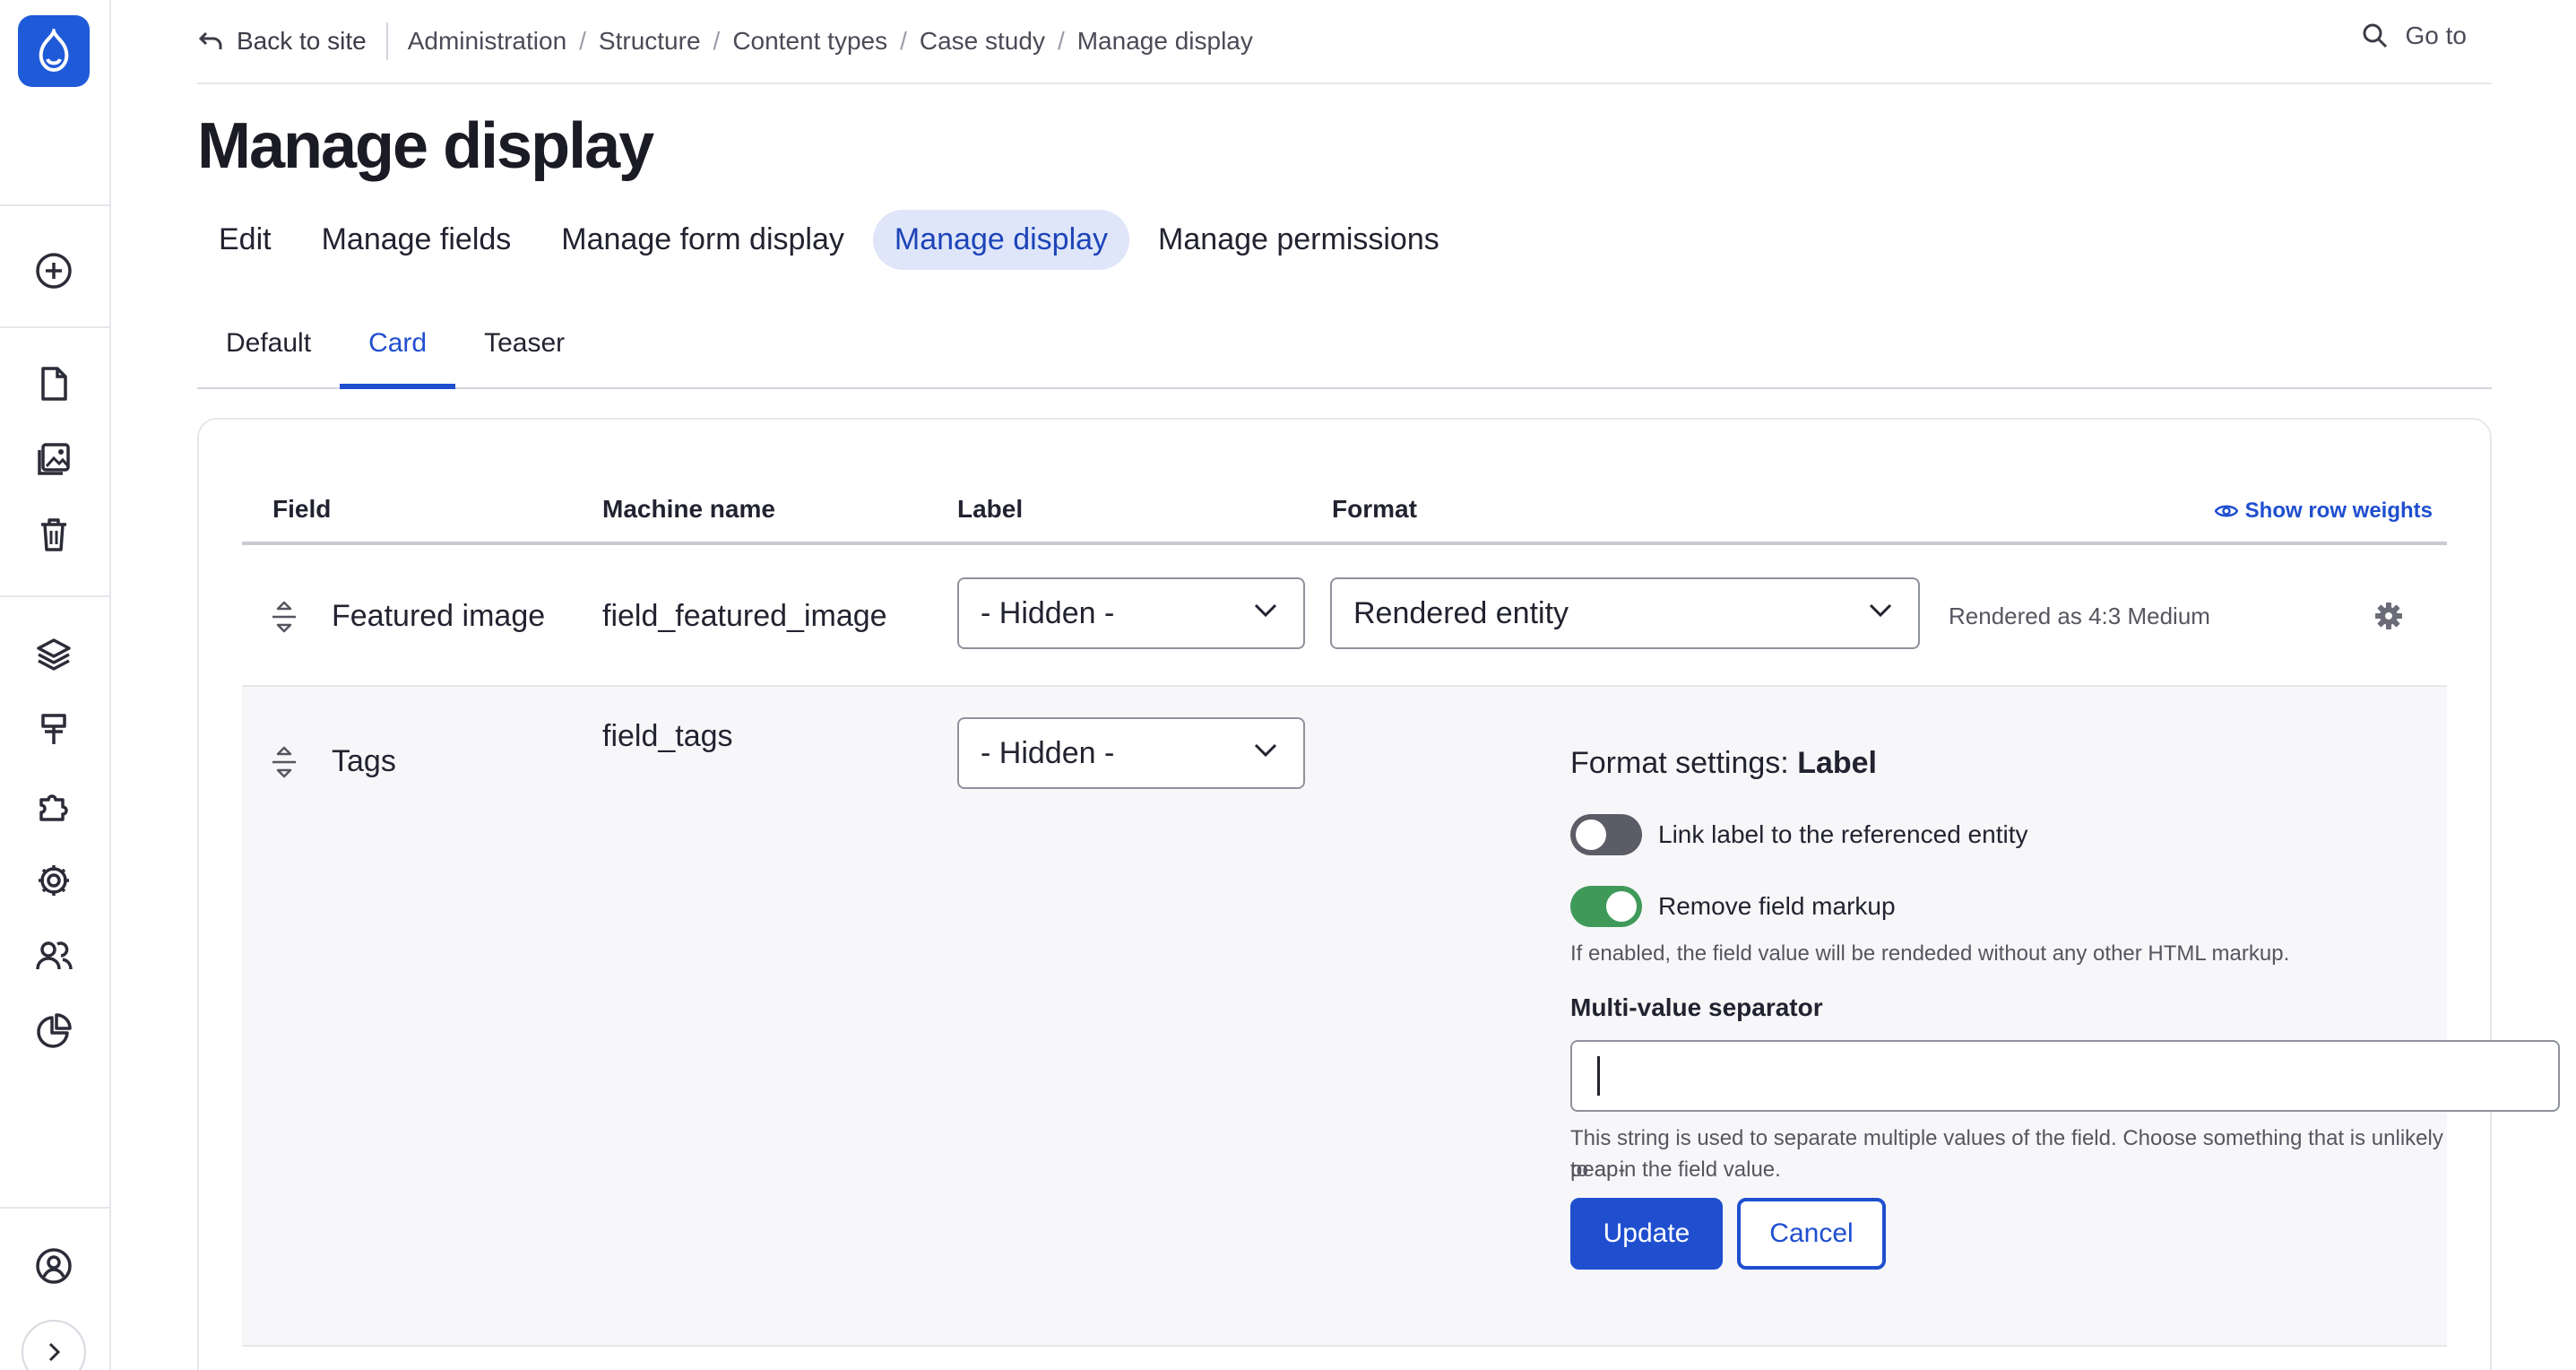 The height and width of the screenshot is (1370, 2576). I want to click on breadcrumb-structure: Structure, so click(650, 41).